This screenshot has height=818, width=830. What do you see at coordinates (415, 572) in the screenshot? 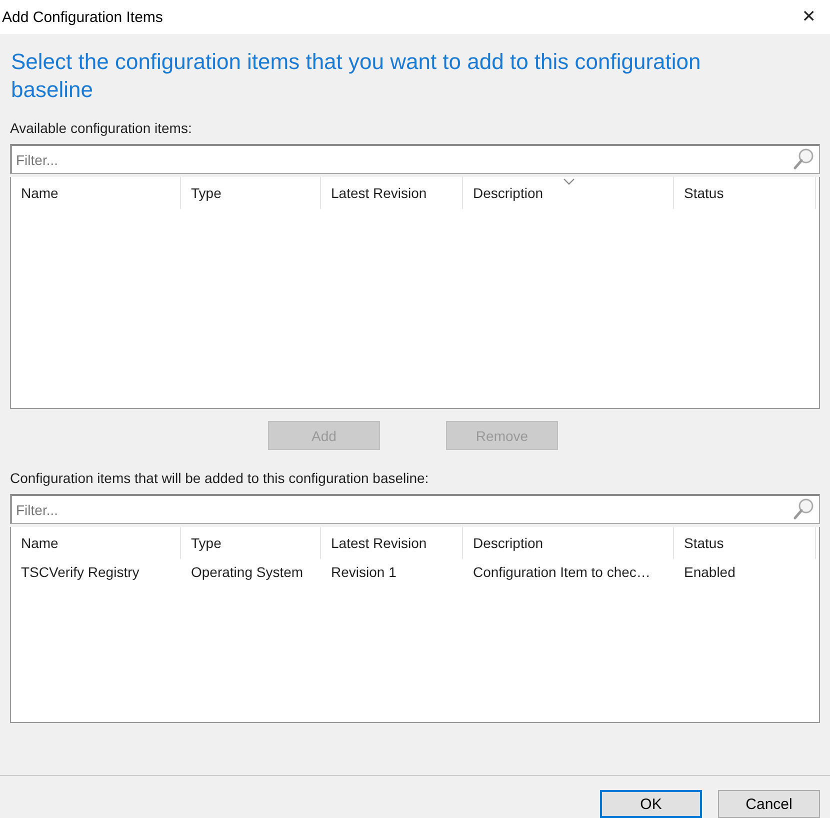
I see `list-row: TSCVerify Registry Operating System Revision 1 Configuration Item to chec… Enabled` at bounding box center [415, 572].